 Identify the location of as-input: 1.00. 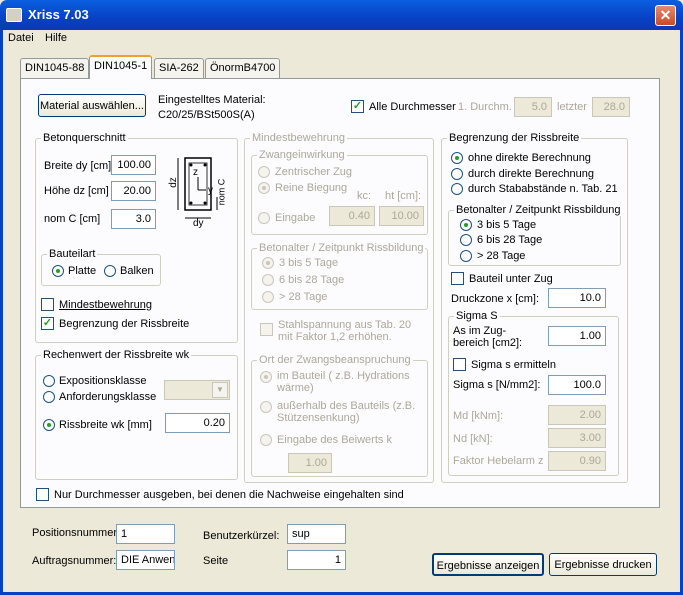
(577, 336).